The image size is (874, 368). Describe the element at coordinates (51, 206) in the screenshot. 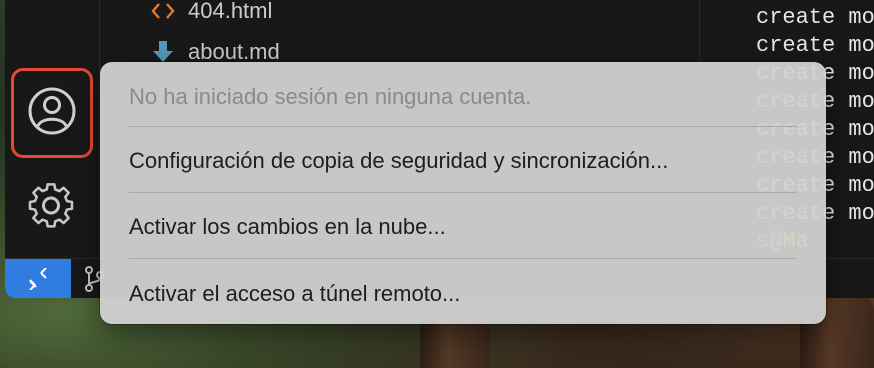

I see `gear-icon` at that location.